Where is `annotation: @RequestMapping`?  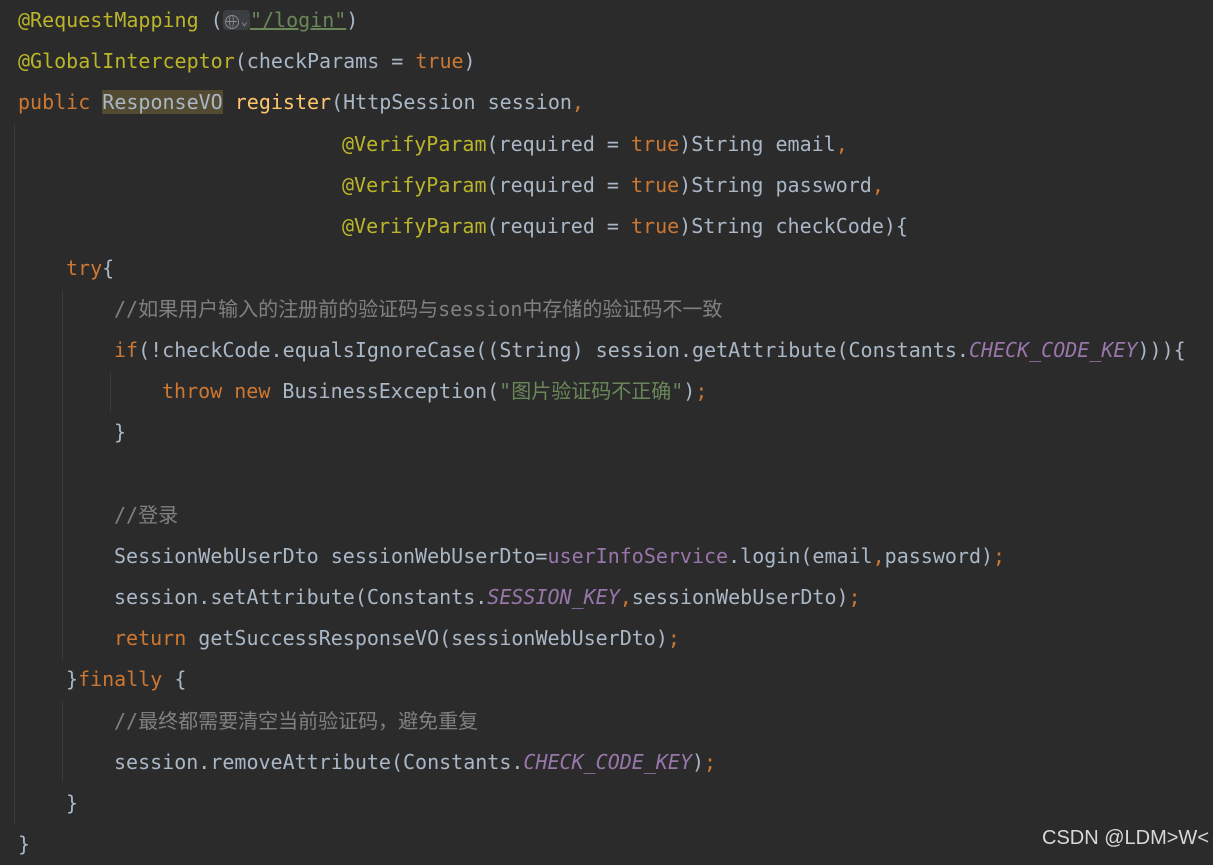
annotation: @RequestMapping is located at coordinates (108, 20).